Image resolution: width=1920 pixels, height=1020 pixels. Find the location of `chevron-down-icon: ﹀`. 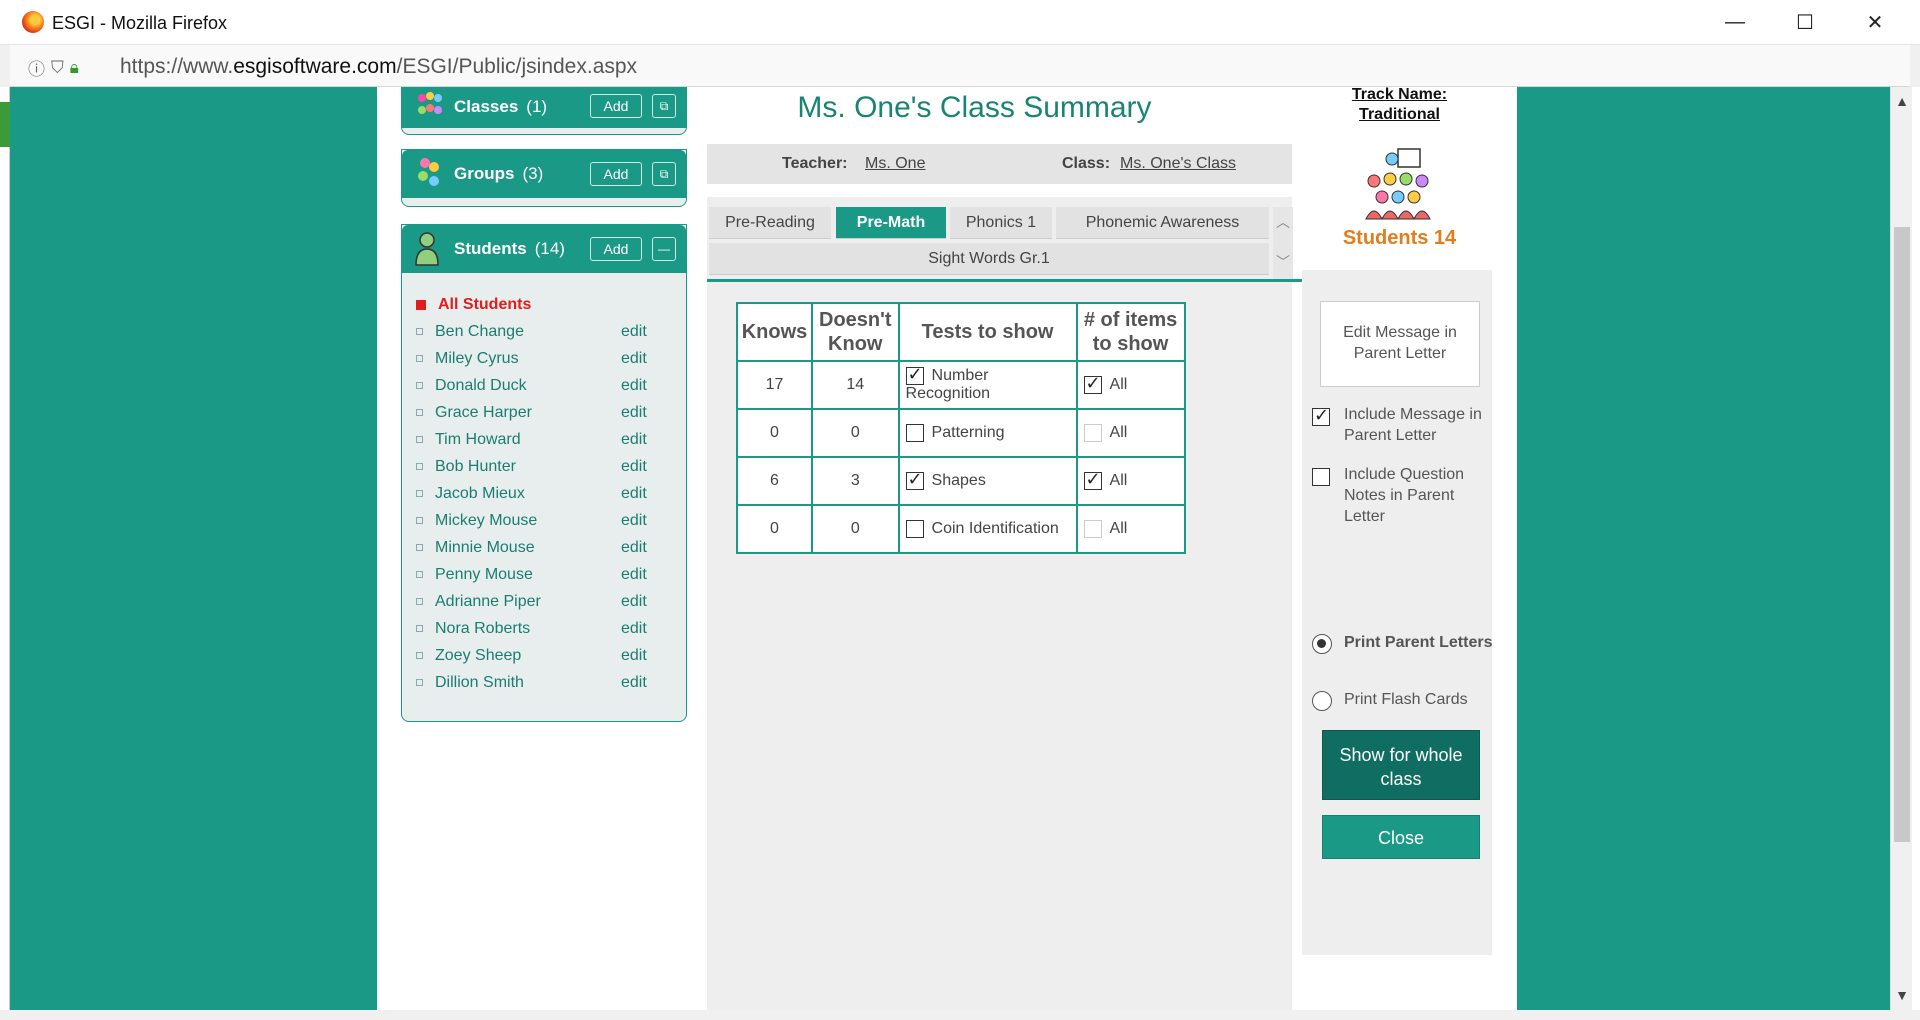

chevron-down-icon: ﹀ is located at coordinates (1283, 257).